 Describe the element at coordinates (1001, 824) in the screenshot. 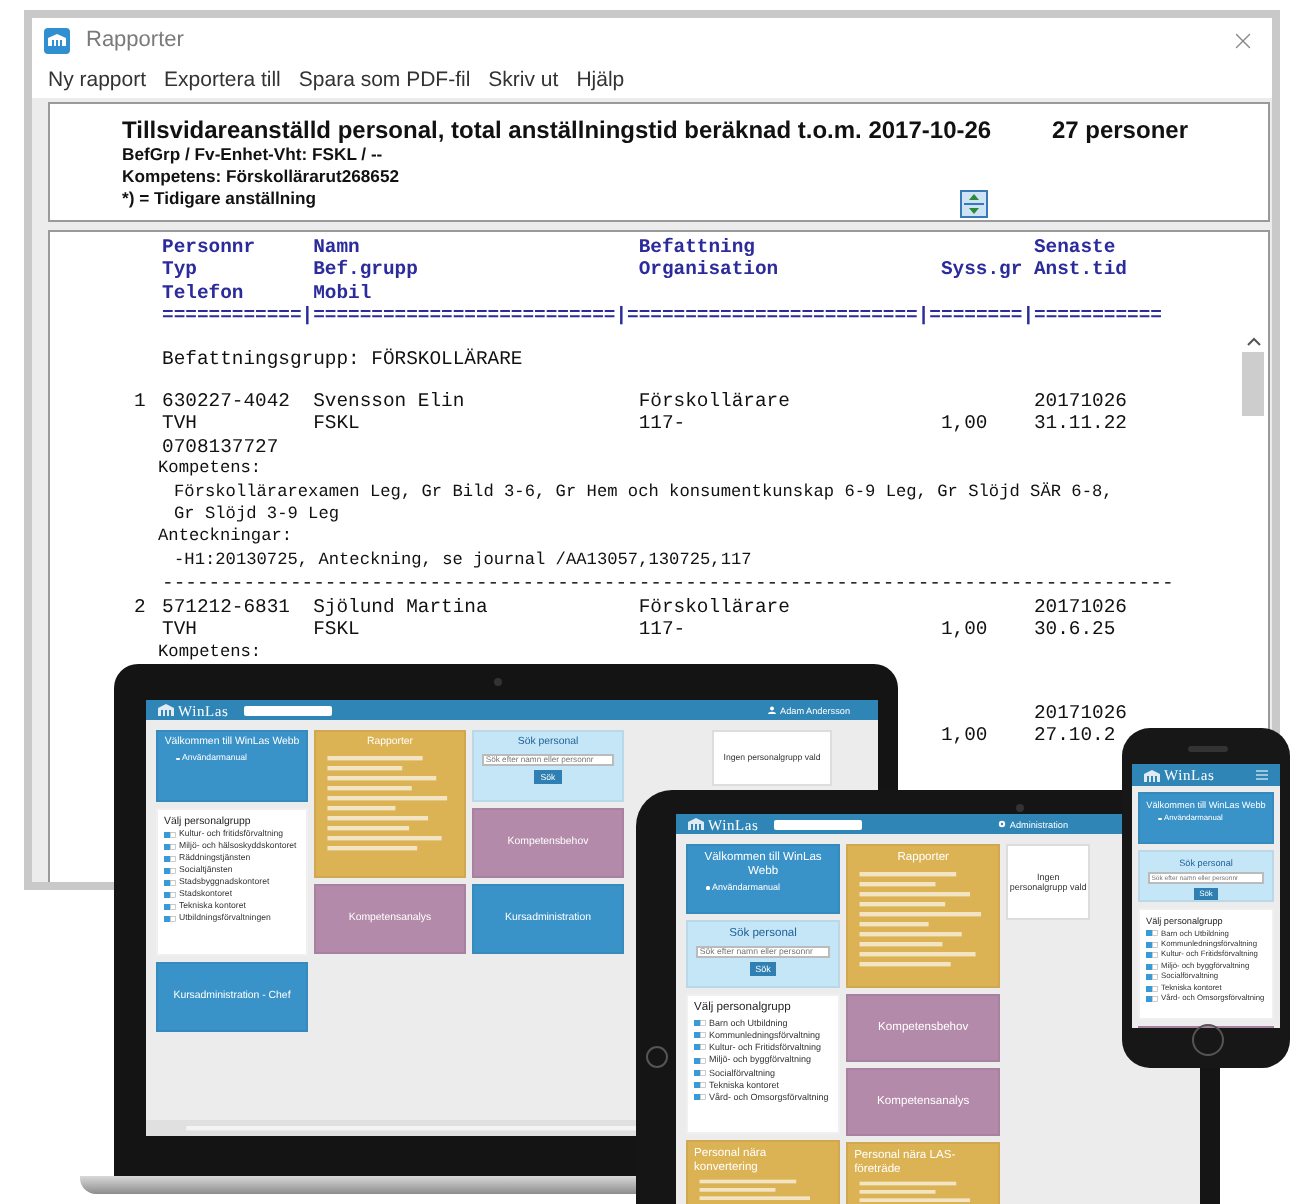

I see `gear-icon` at that location.